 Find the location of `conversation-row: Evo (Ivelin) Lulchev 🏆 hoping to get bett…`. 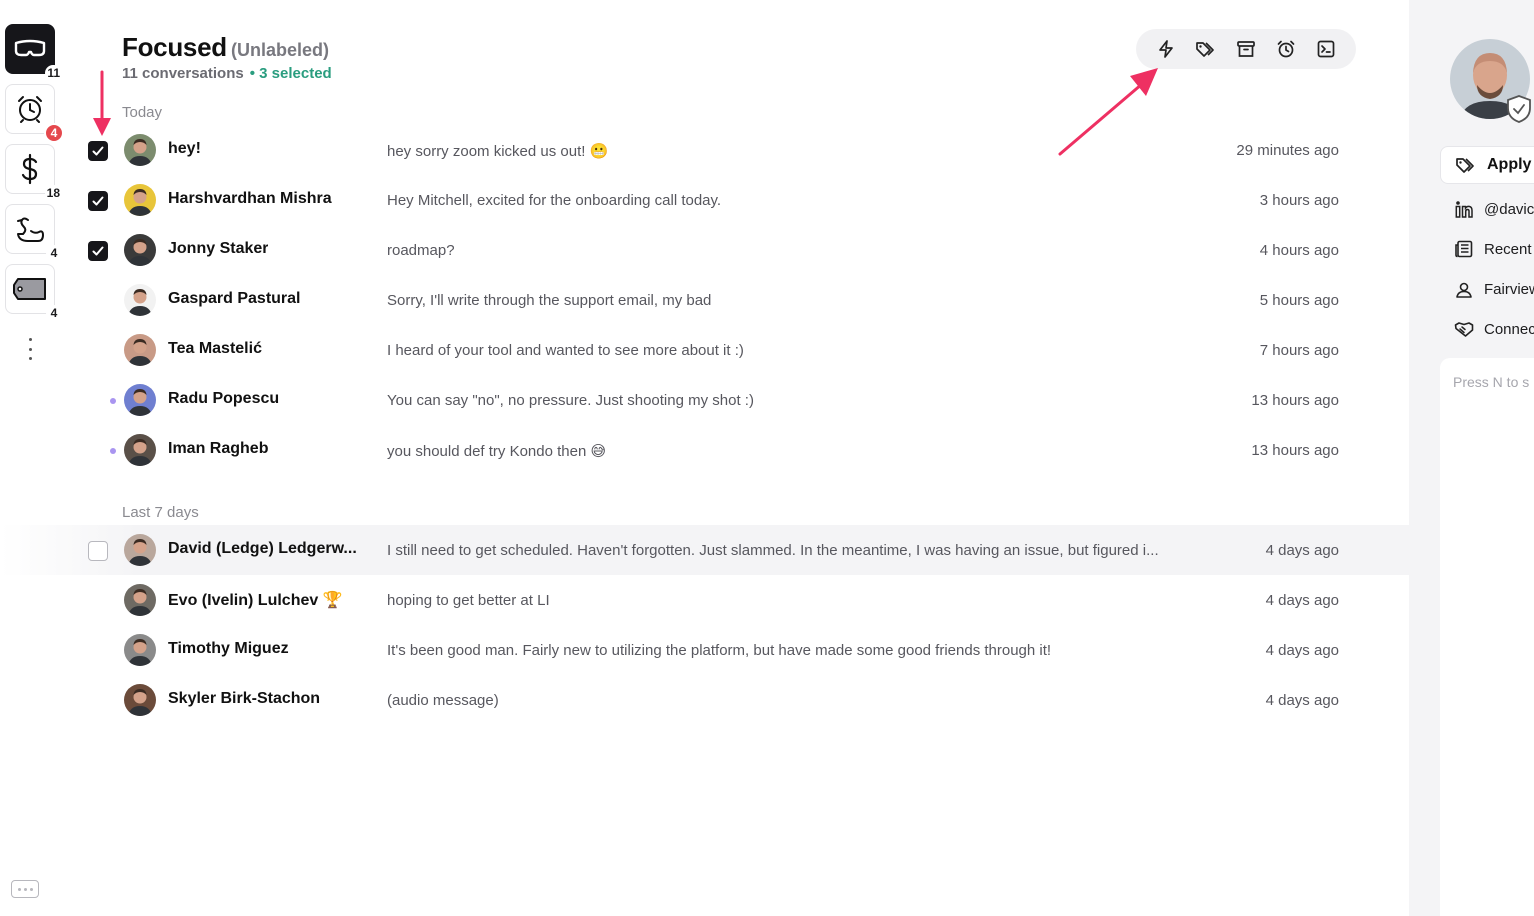

conversation-row: Evo (Ivelin) Lulchev 🏆 hoping to get bett… is located at coordinates (704, 600).